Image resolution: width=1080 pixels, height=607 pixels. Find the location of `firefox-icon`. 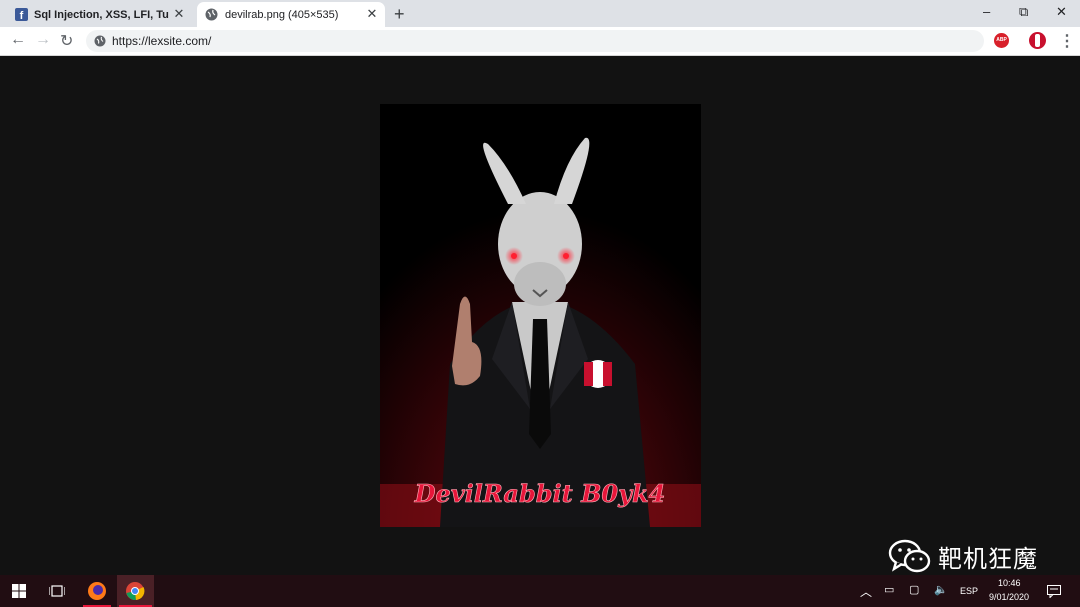

firefox-icon is located at coordinates (97, 591).